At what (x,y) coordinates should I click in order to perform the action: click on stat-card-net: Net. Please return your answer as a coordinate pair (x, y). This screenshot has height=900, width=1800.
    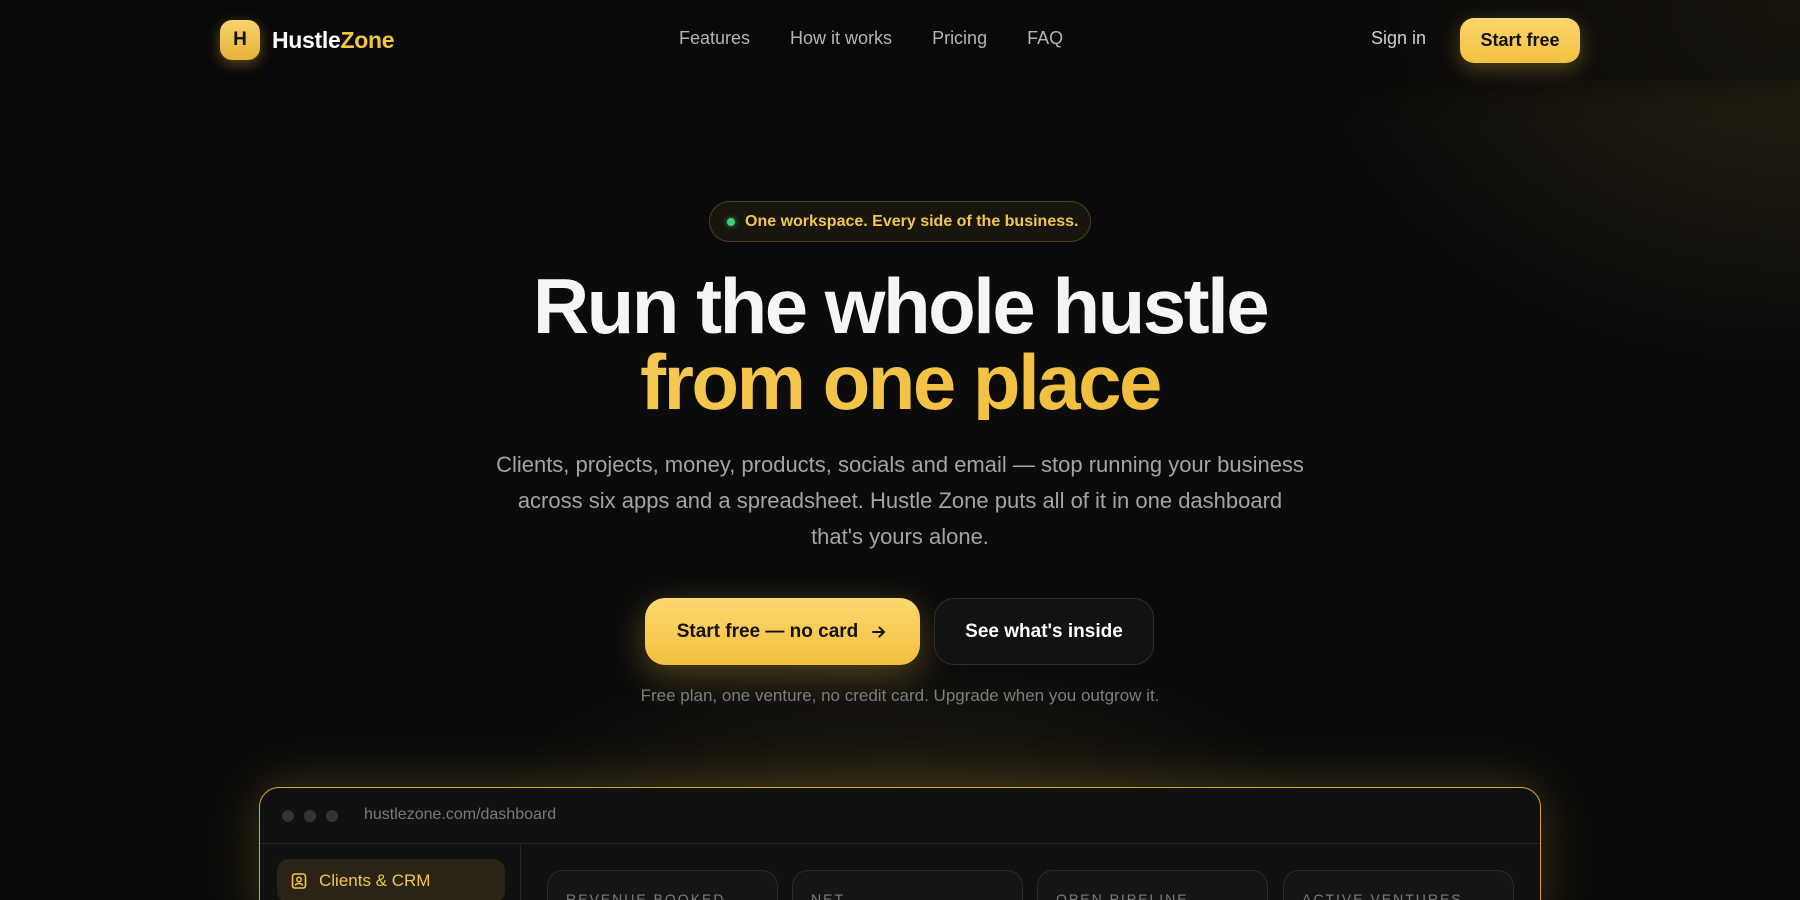
    Looking at the image, I should click on (907, 885).